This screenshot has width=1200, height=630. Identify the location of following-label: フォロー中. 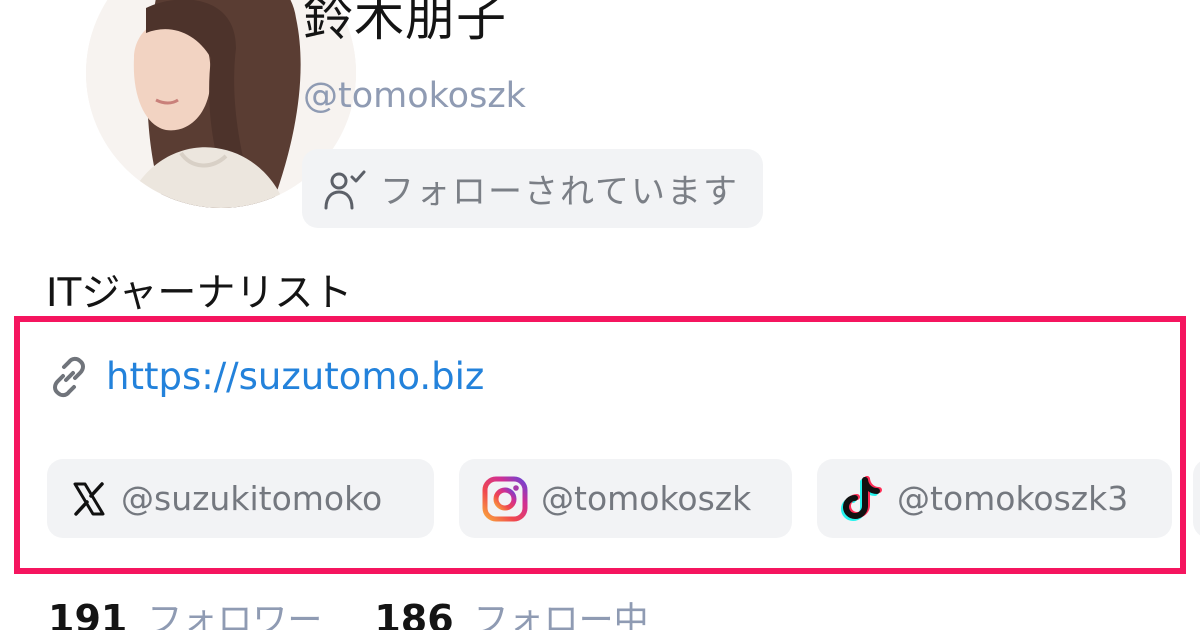
(561, 611).